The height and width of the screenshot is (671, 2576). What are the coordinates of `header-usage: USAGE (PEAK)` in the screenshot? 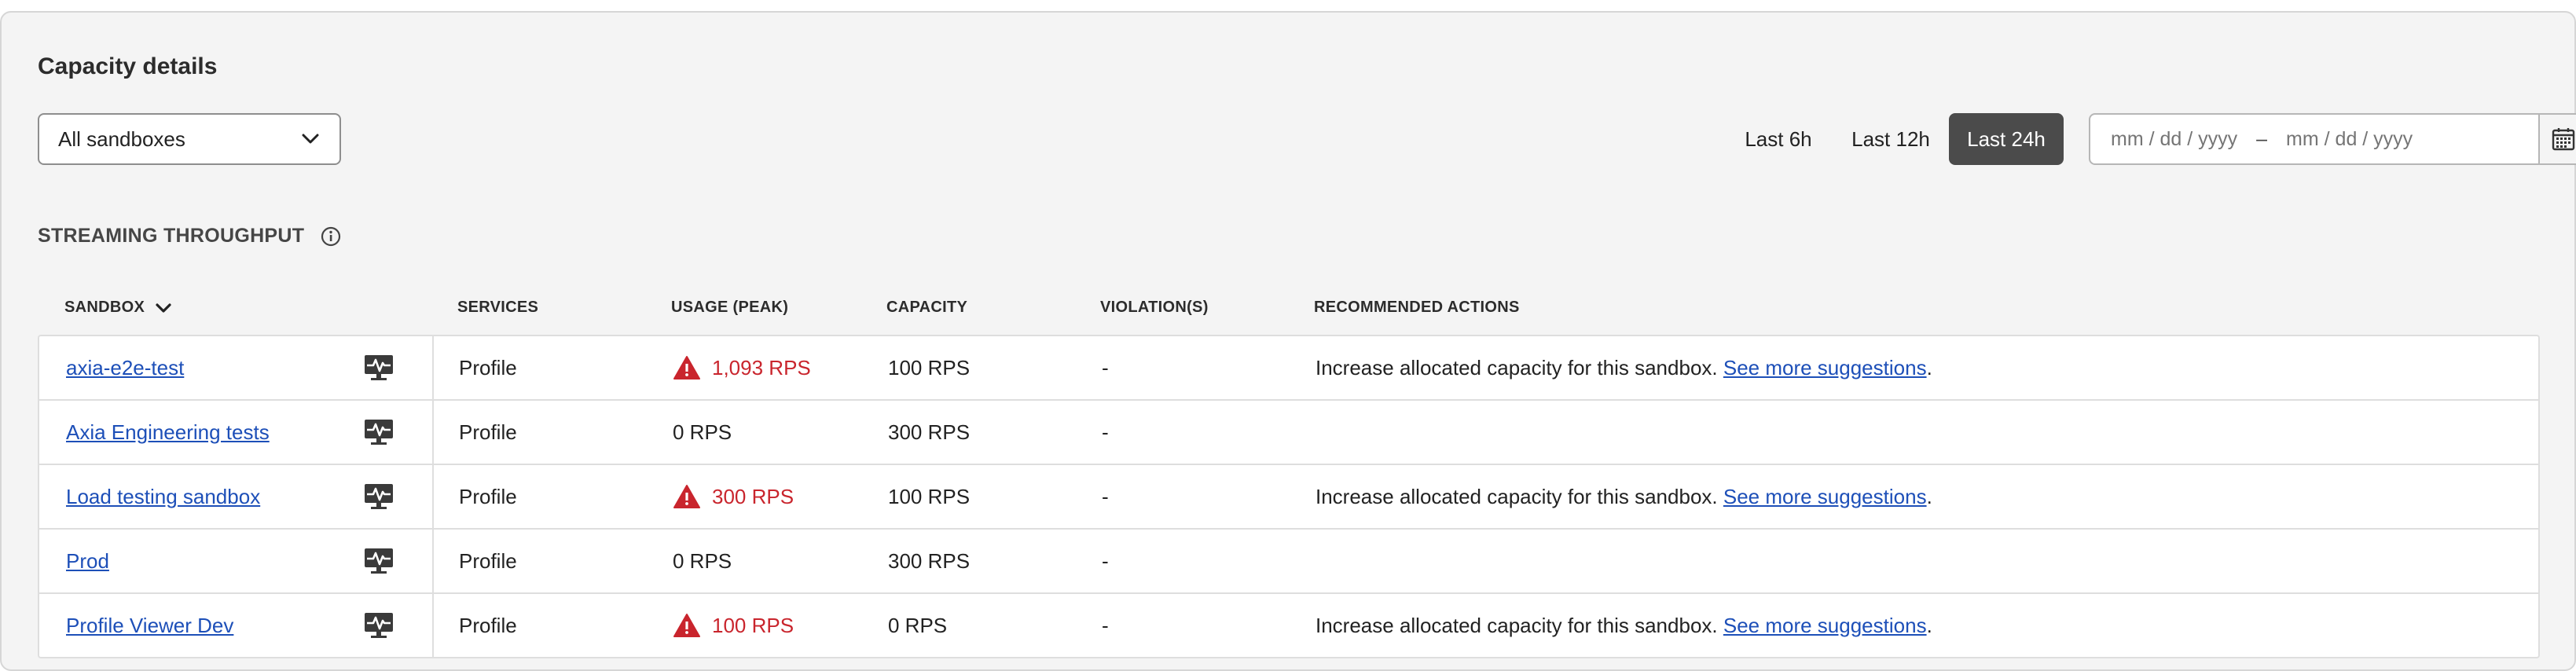 It's located at (730, 307).